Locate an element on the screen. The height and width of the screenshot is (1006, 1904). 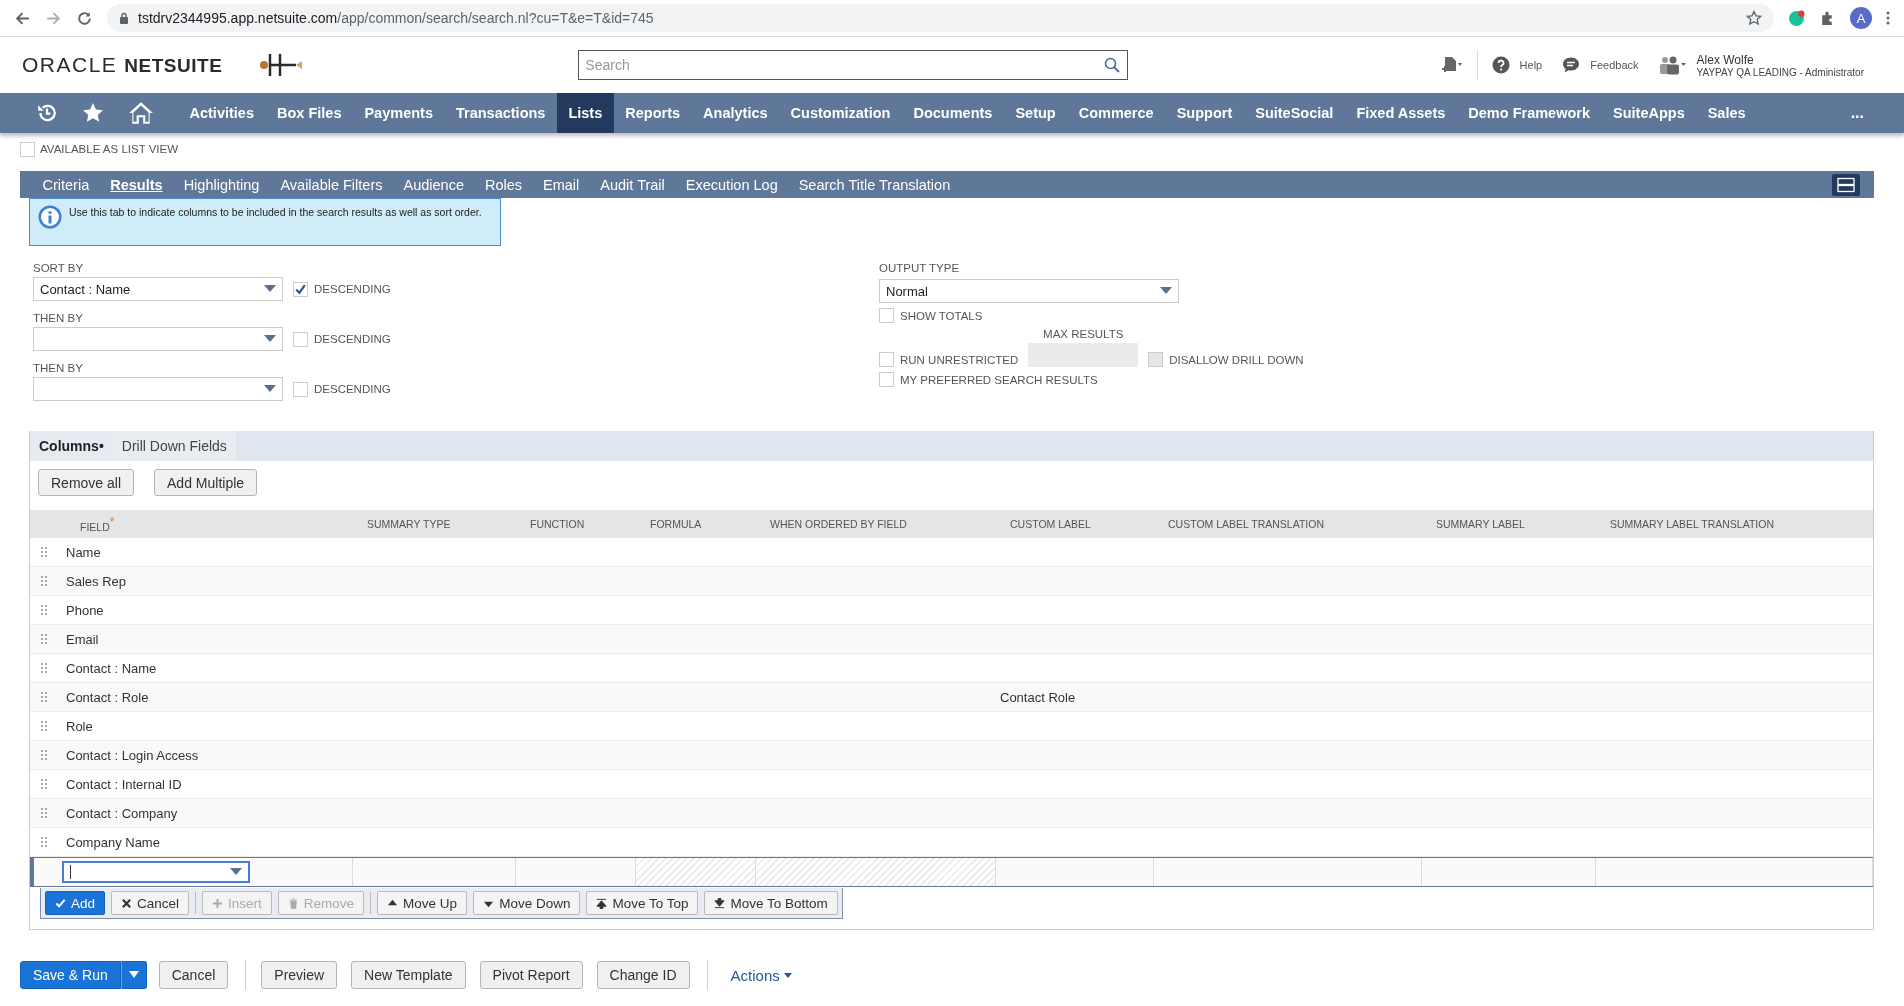
action-button: Remove all is located at coordinates (86, 482).